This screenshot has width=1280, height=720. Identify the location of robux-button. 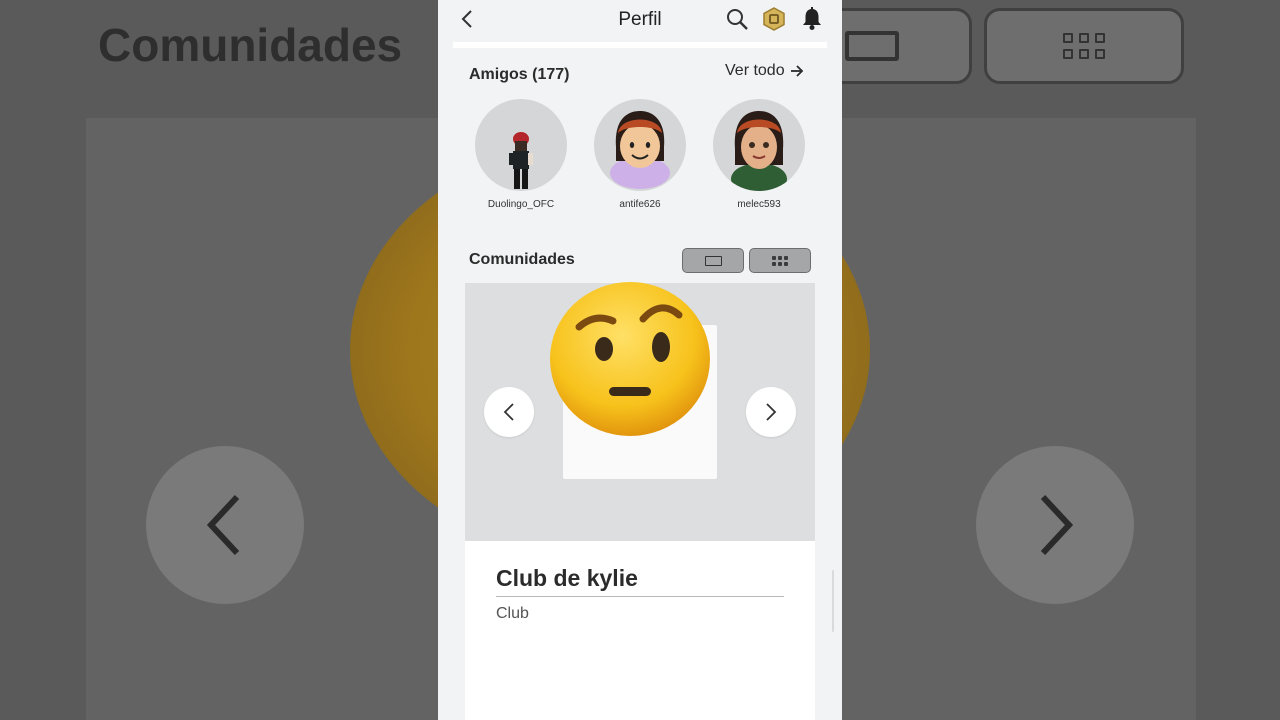
(774, 19).